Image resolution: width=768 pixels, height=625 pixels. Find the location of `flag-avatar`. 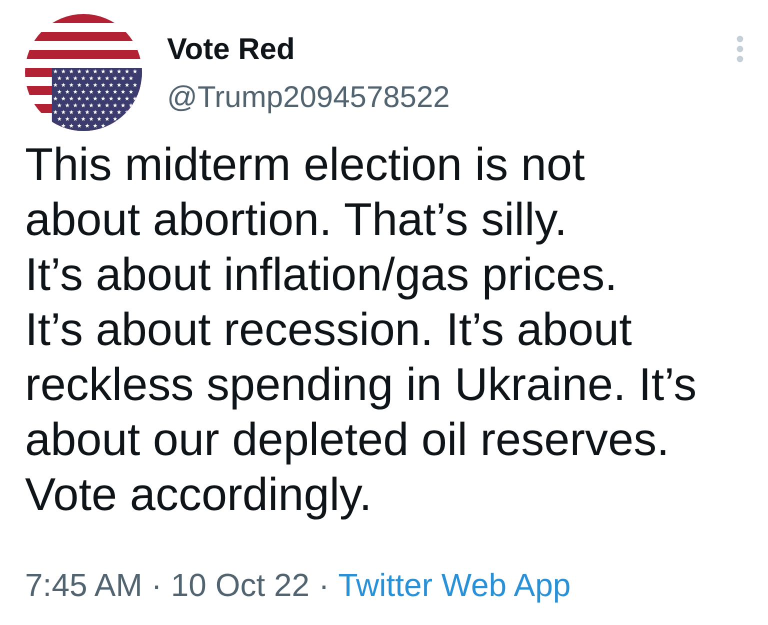

flag-avatar is located at coordinates (83, 72).